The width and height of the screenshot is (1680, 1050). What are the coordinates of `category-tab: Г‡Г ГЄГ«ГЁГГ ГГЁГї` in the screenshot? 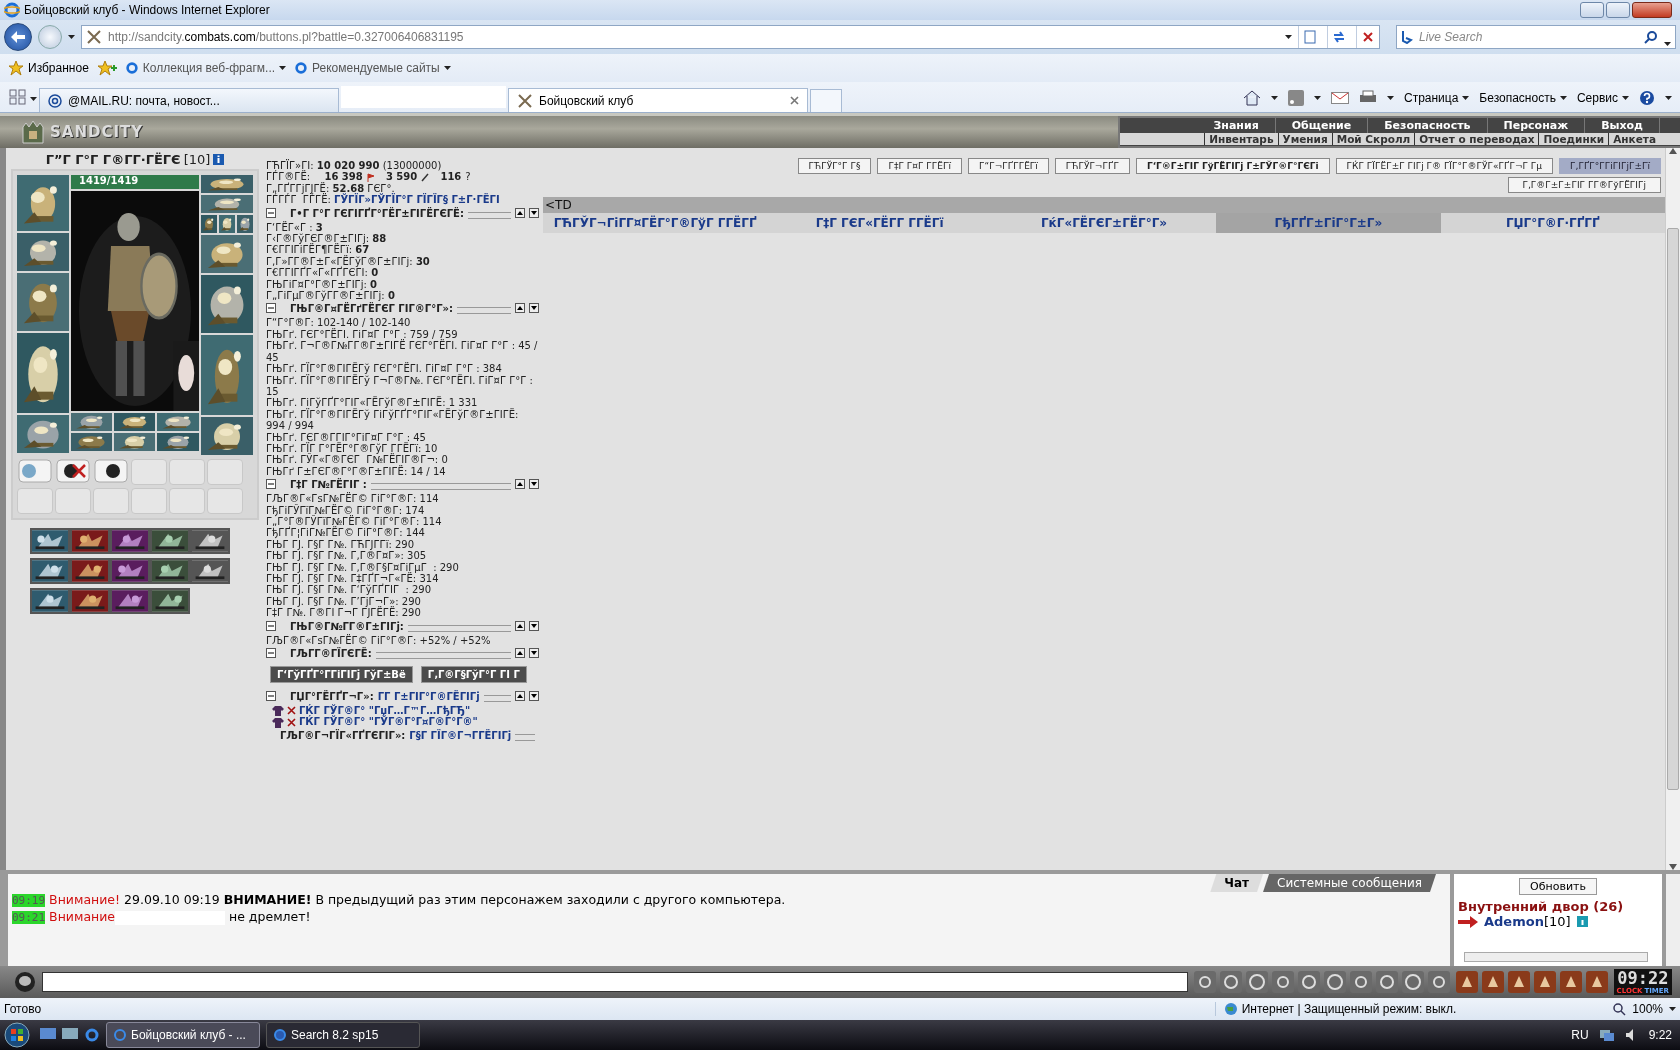 It's located at (879, 223).